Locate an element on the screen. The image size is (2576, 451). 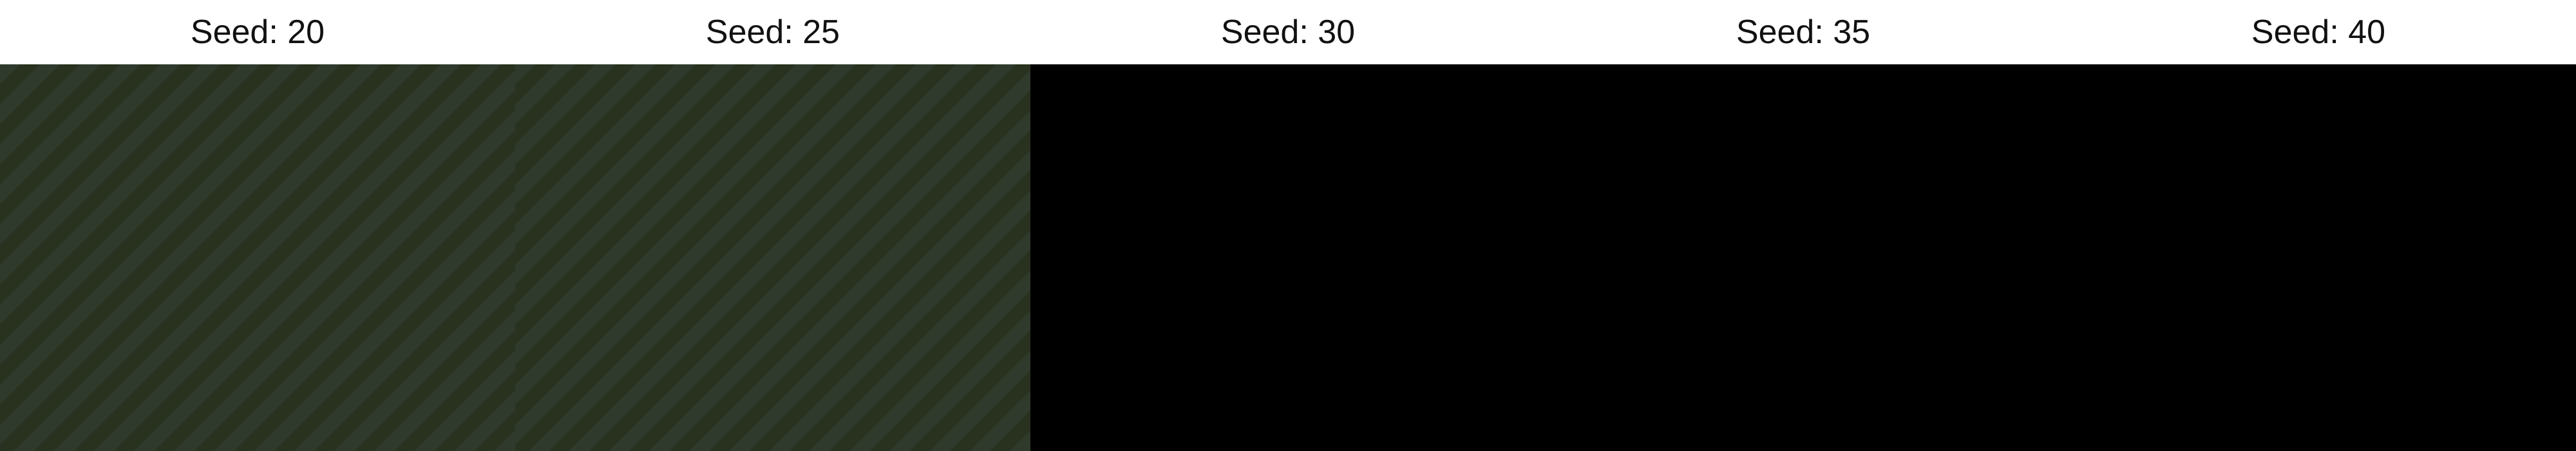
seed-label: Seed: 35 is located at coordinates (1803, 32).